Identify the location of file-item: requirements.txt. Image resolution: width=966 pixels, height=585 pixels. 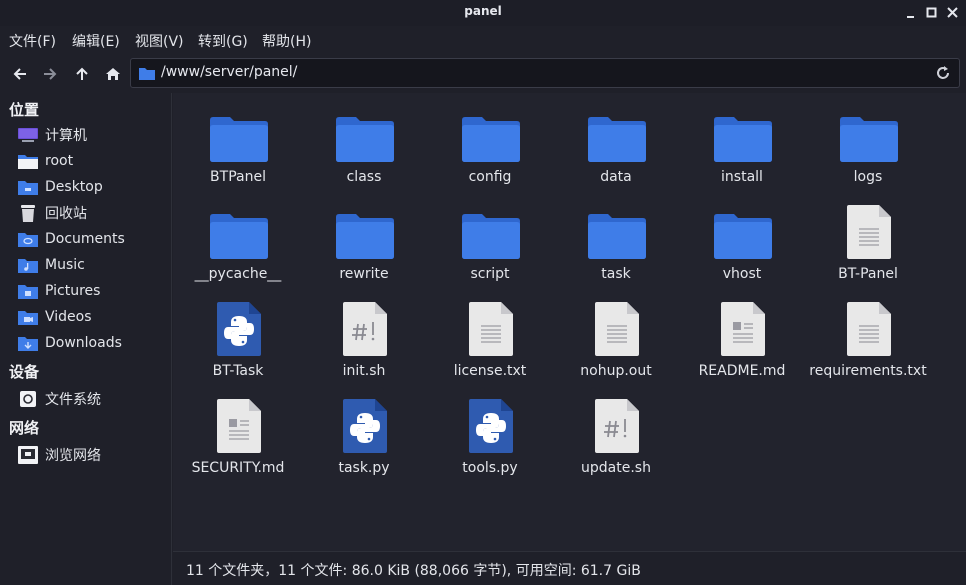
(868, 333).